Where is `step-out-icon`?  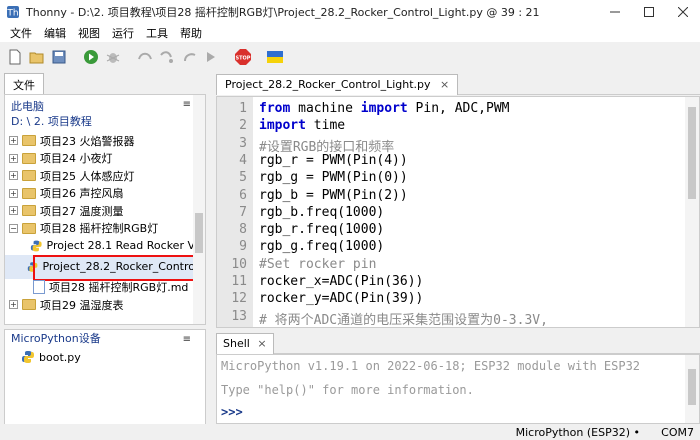
step-out-icon is located at coordinates (190, 57).